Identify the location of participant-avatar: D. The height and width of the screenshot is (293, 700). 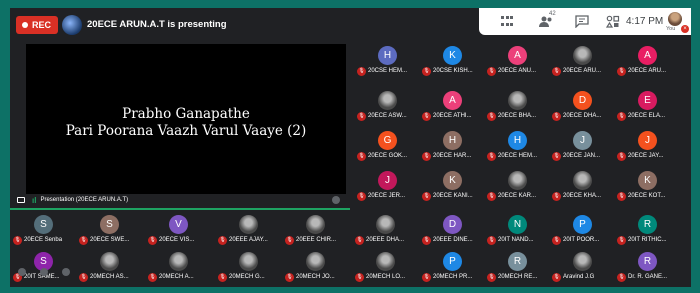
(452, 224).